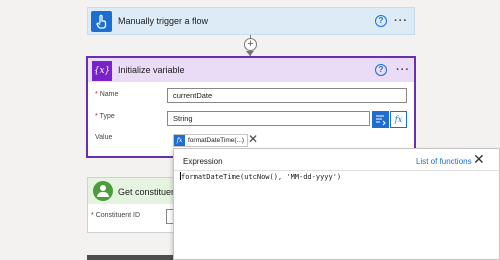 Image resolution: width=500 pixels, height=260 pixels. Describe the element at coordinates (103, 191) in the screenshot. I see `constituent-icon` at that location.